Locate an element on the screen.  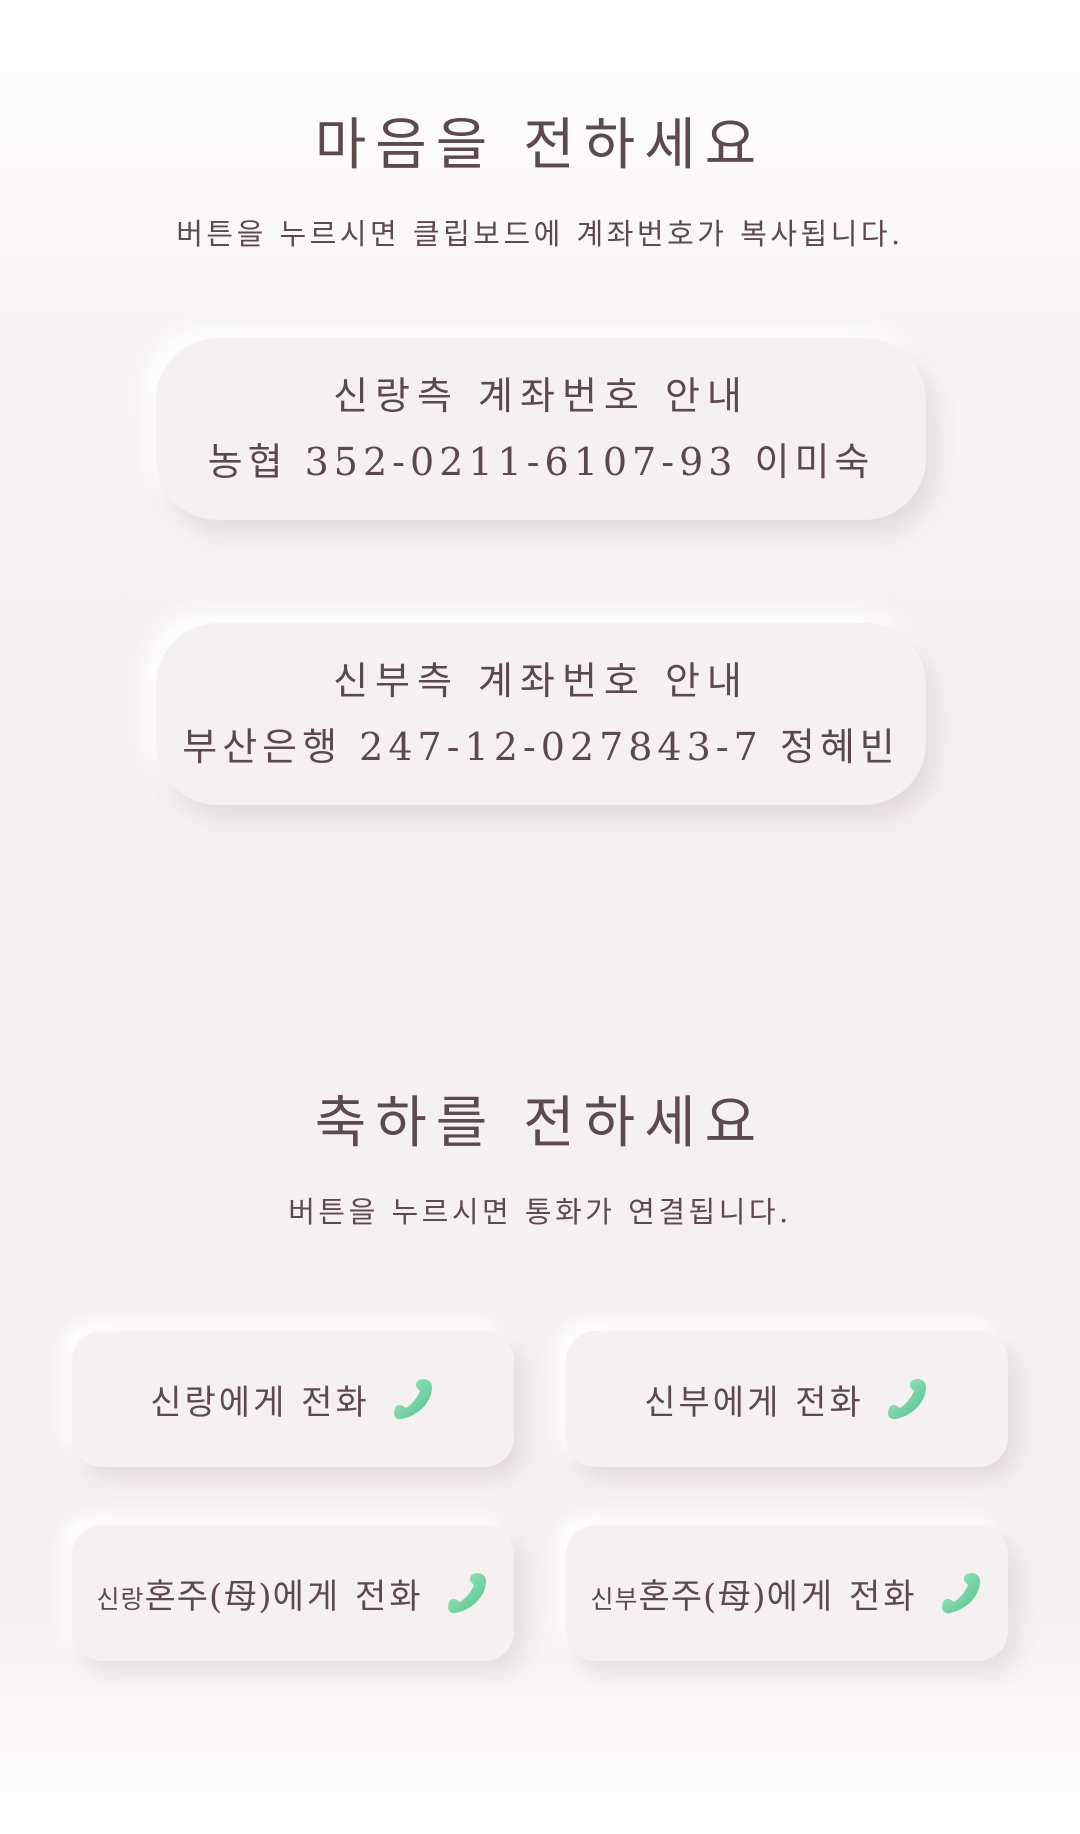
groom-account-heading: 신랑측 계좌번호 안내 is located at coordinates (541, 396).